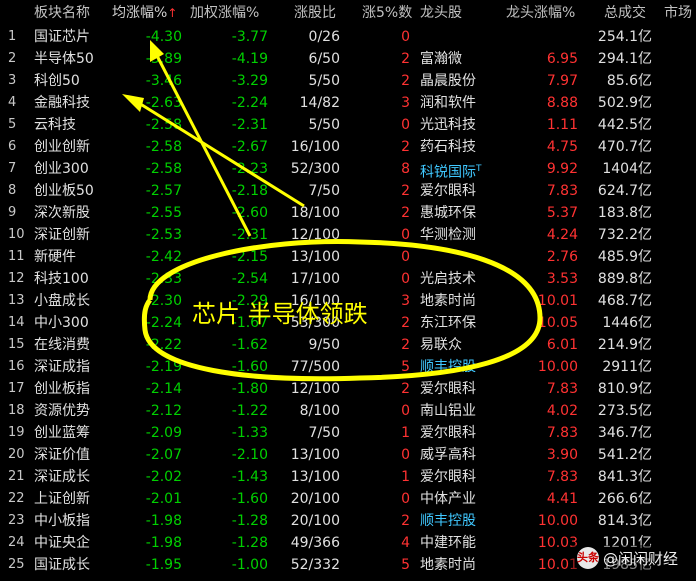 Image resolution: width=696 pixels, height=581 pixels. What do you see at coordinates (441, 345) in the screenshot?
I see `leader-stock: 易联众` at bounding box center [441, 345].